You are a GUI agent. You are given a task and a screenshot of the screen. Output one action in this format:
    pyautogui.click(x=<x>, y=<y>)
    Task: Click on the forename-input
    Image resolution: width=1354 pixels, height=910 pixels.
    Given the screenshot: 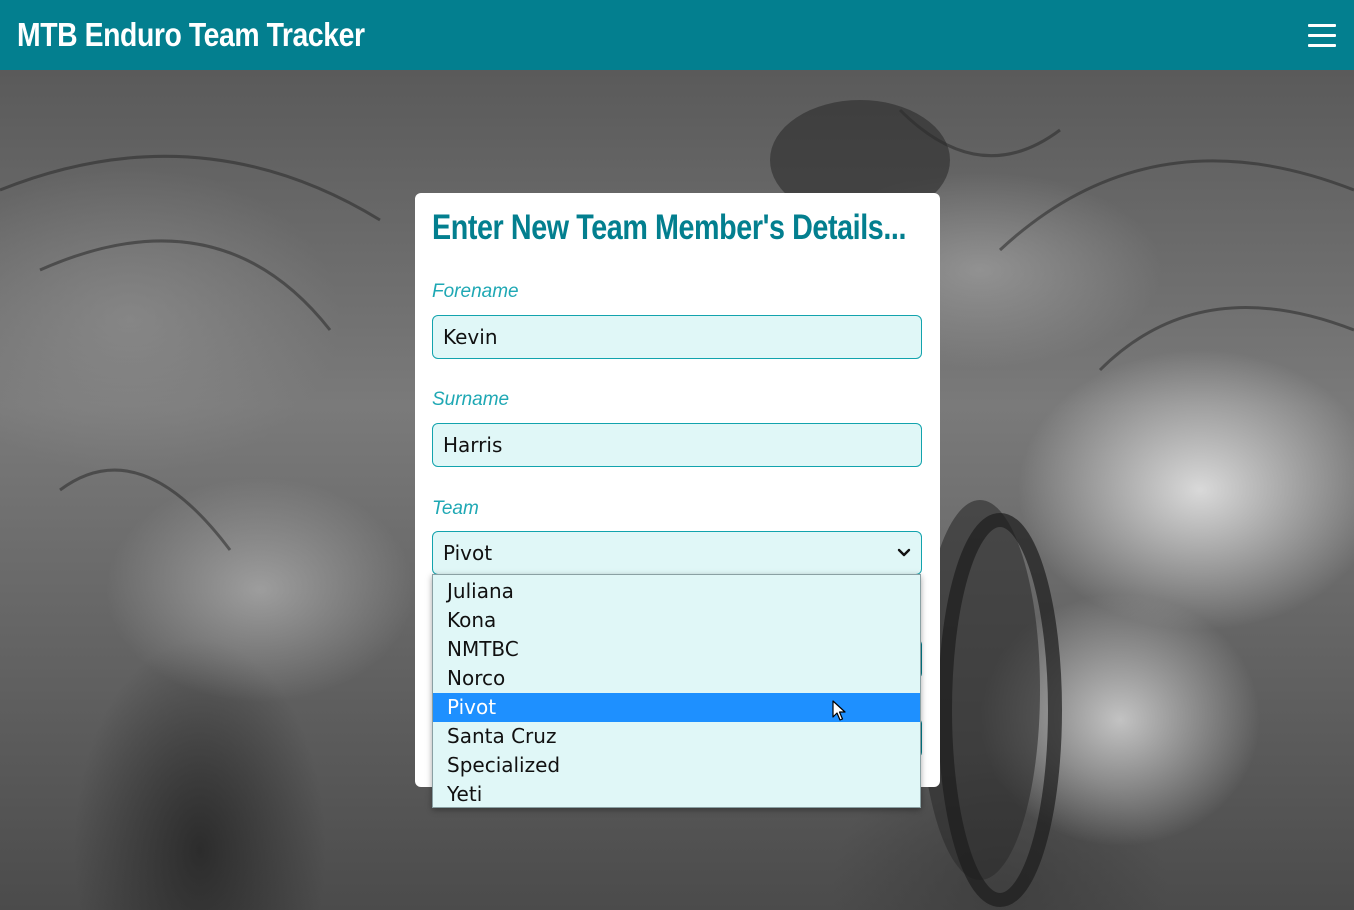 What is the action you would take?
    pyautogui.click(x=677, y=337)
    